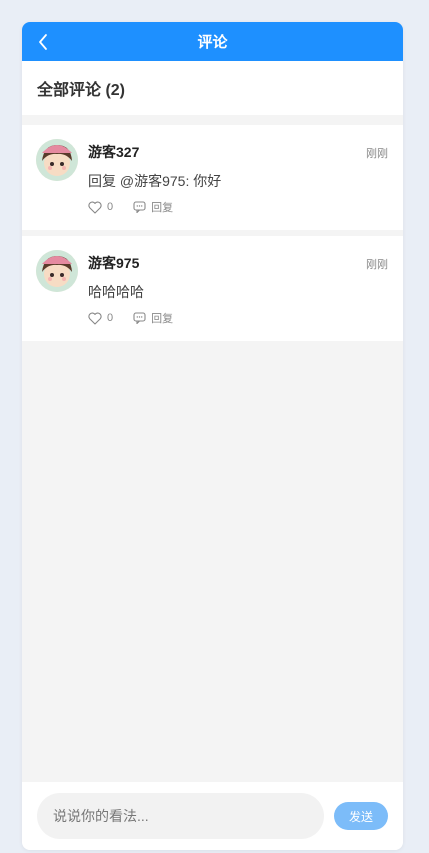 The width and height of the screenshot is (429, 853). What do you see at coordinates (212, 88) in the screenshot?
I see `comments-count-heading: 全部评论 (2)` at bounding box center [212, 88].